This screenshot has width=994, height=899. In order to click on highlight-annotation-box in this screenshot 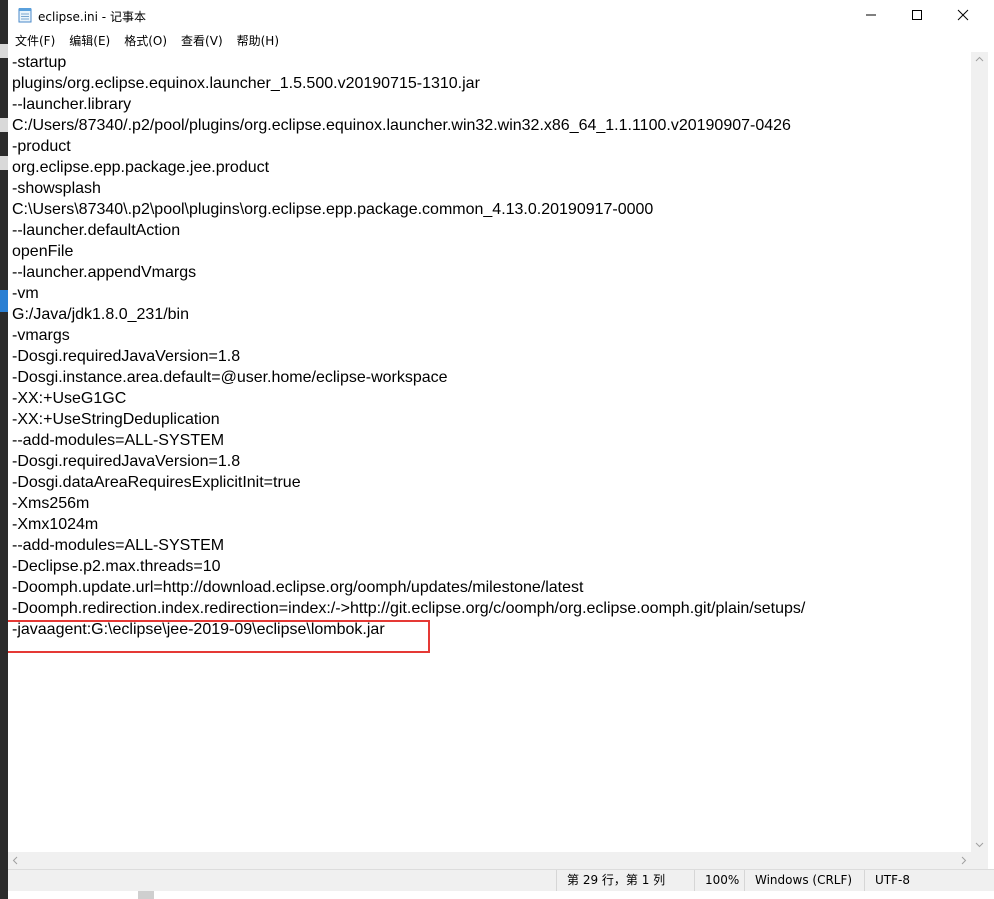, I will do `click(219, 636)`.